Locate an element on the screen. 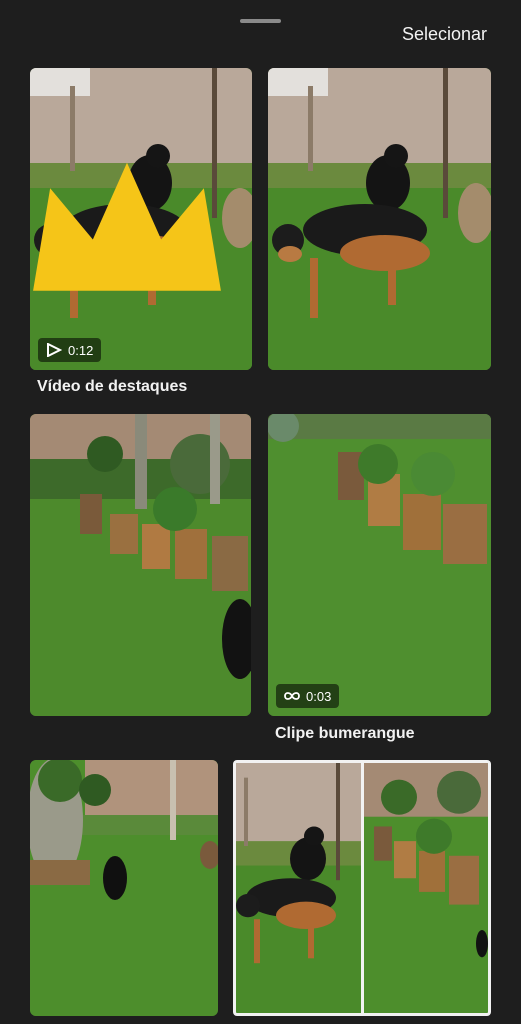 Image resolution: width=521 pixels, height=1024 pixels. infinity-icon is located at coordinates (292, 696).